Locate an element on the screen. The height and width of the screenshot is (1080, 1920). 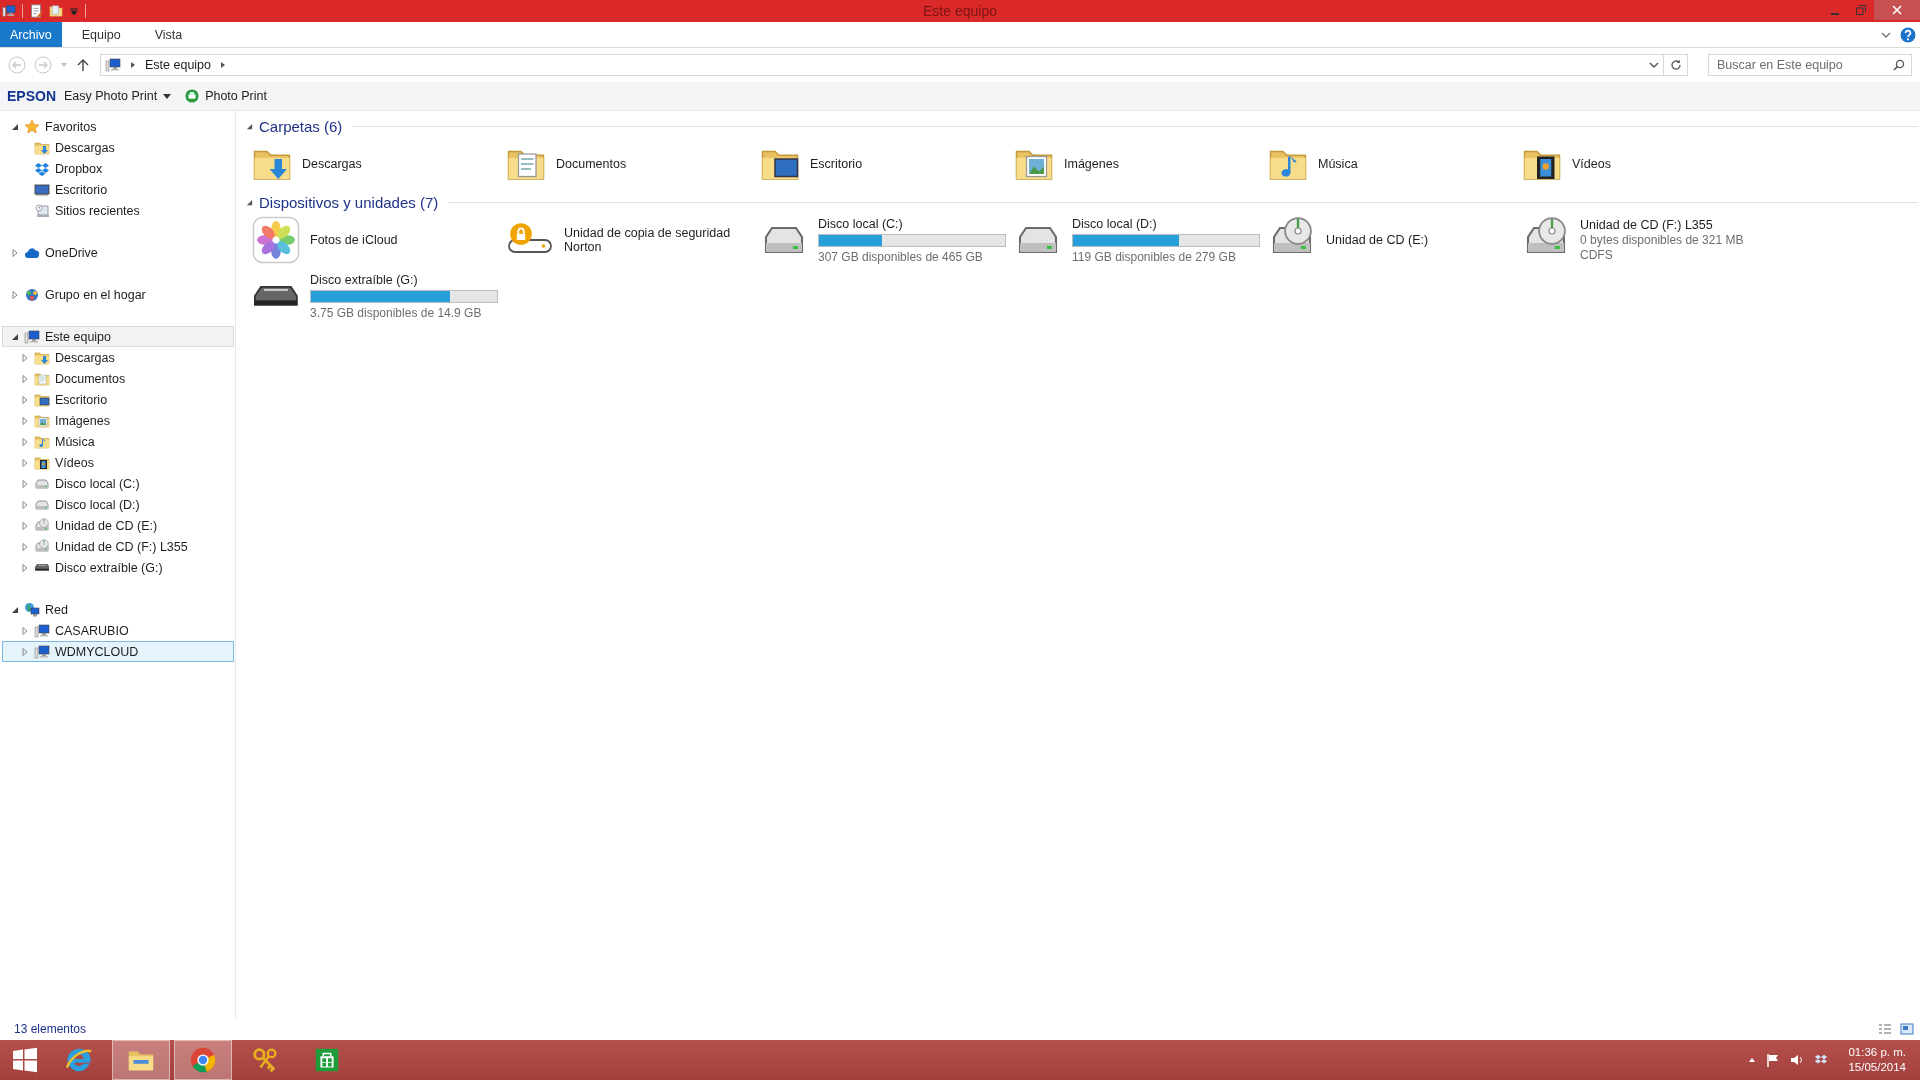
toolbar-dropdown: Easy Photo Print is located at coordinates (118, 95).